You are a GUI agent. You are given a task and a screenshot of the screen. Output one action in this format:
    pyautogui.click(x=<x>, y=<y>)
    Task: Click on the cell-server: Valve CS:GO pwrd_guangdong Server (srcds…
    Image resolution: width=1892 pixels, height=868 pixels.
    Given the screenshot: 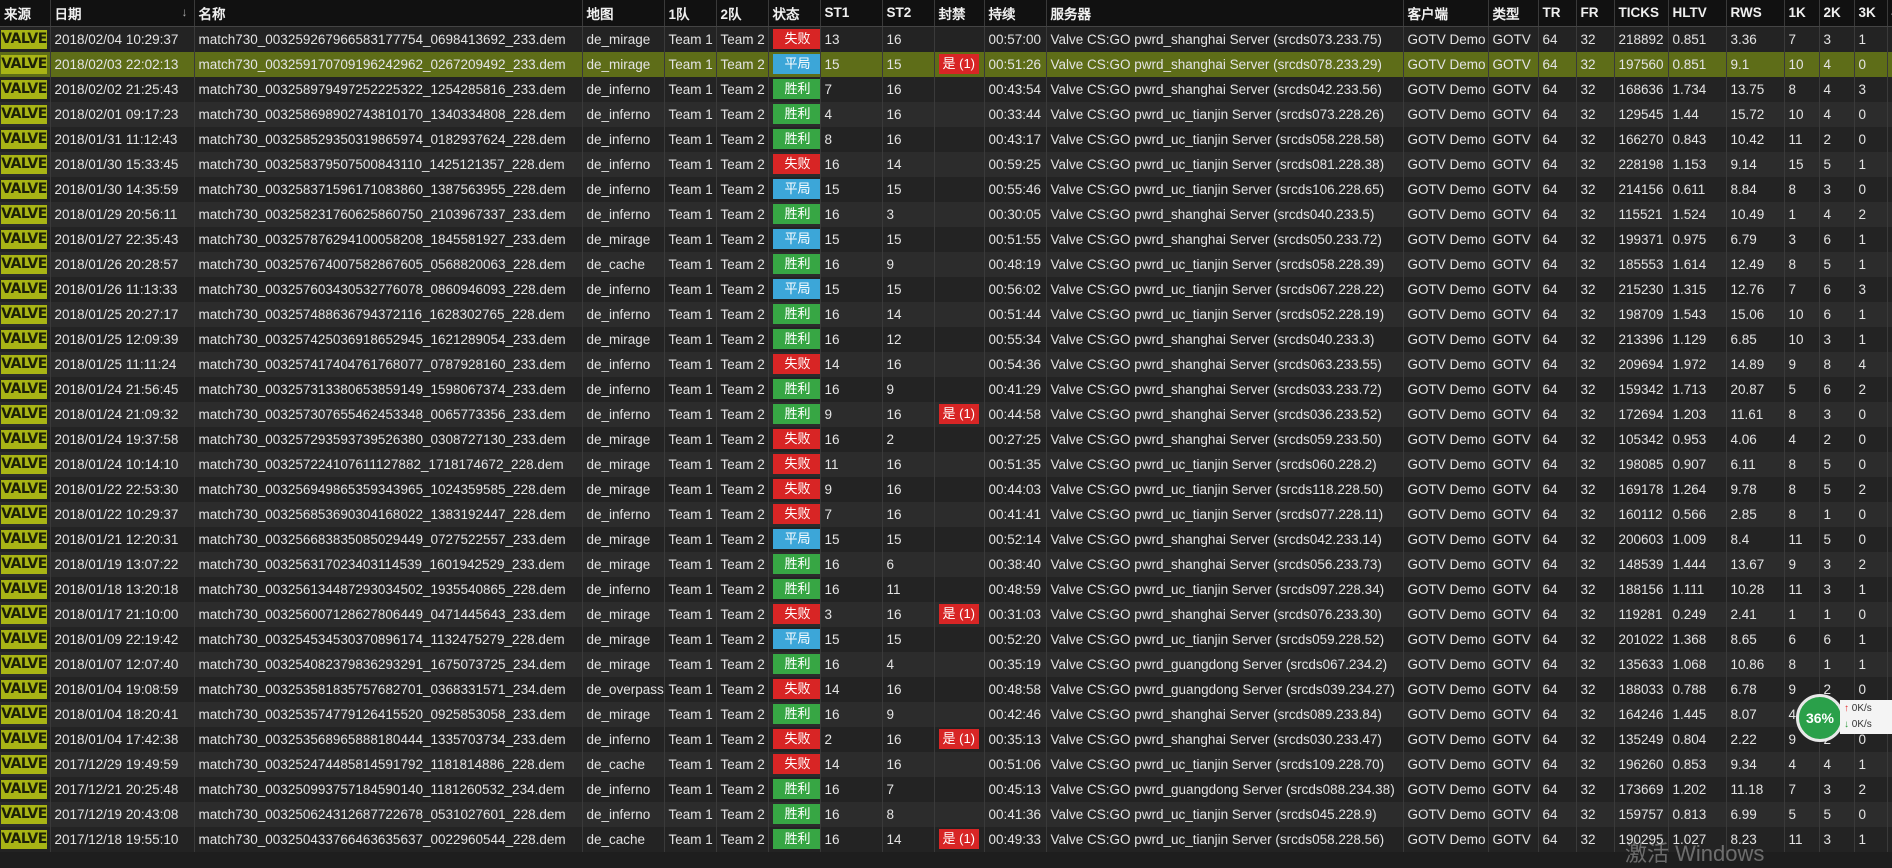 What is the action you would take?
    pyautogui.click(x=1225, y=789)
    